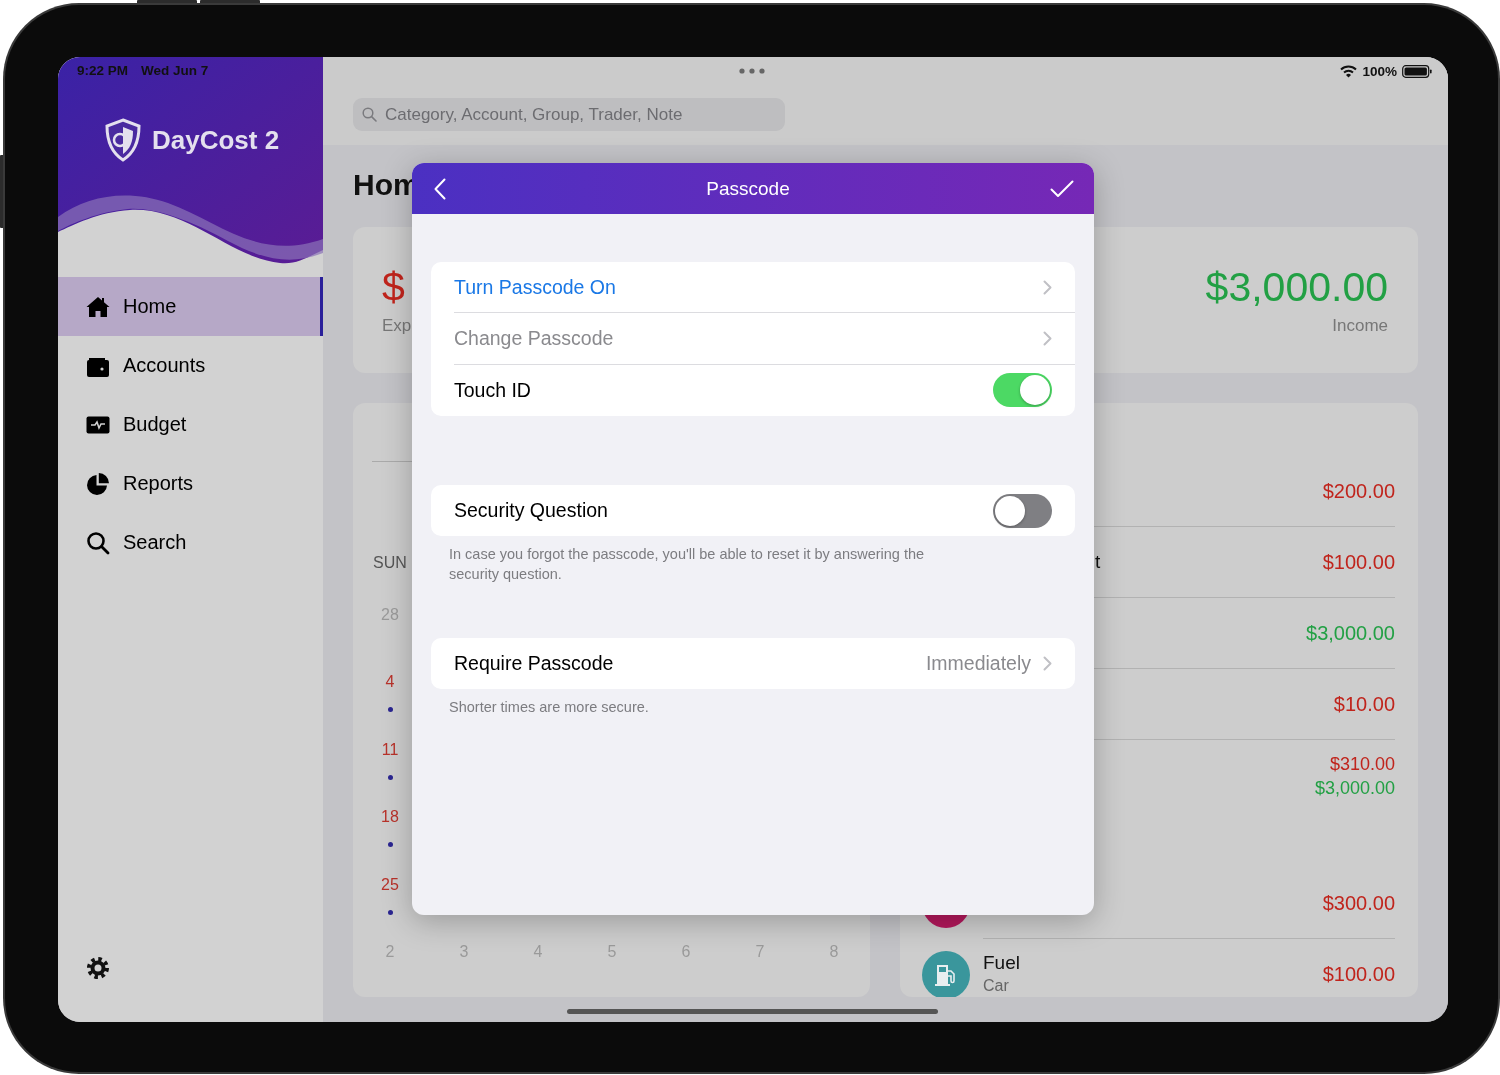 The width and height of the screenshot is (1500, 1075). I want to click on transaction-title: t, so click(1098, 562).